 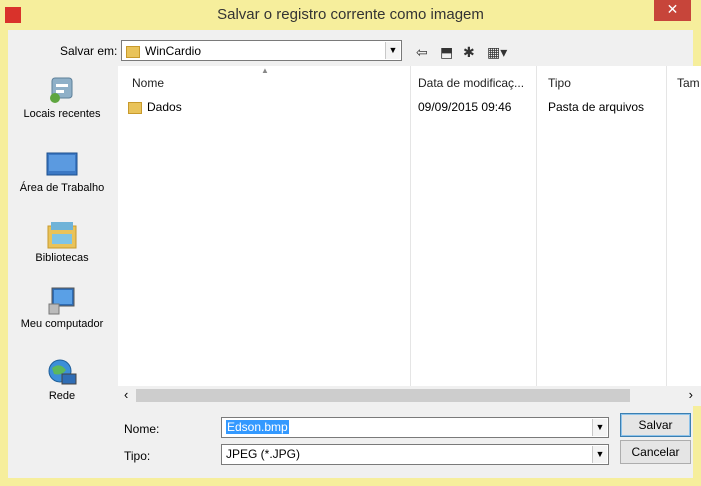 I want to click on close-button: ✕, so click(x=672, y=10).